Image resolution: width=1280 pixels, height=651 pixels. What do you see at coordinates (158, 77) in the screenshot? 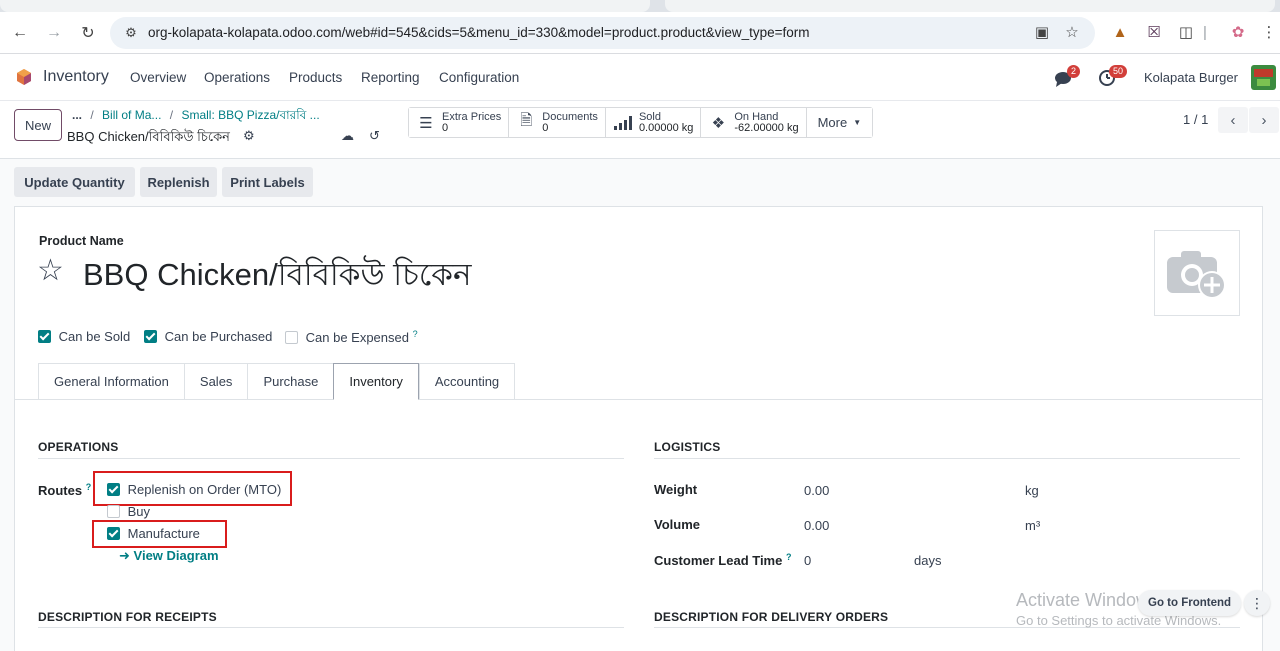
I see `menu-overview: Overview` at bounding box center [158, 77].